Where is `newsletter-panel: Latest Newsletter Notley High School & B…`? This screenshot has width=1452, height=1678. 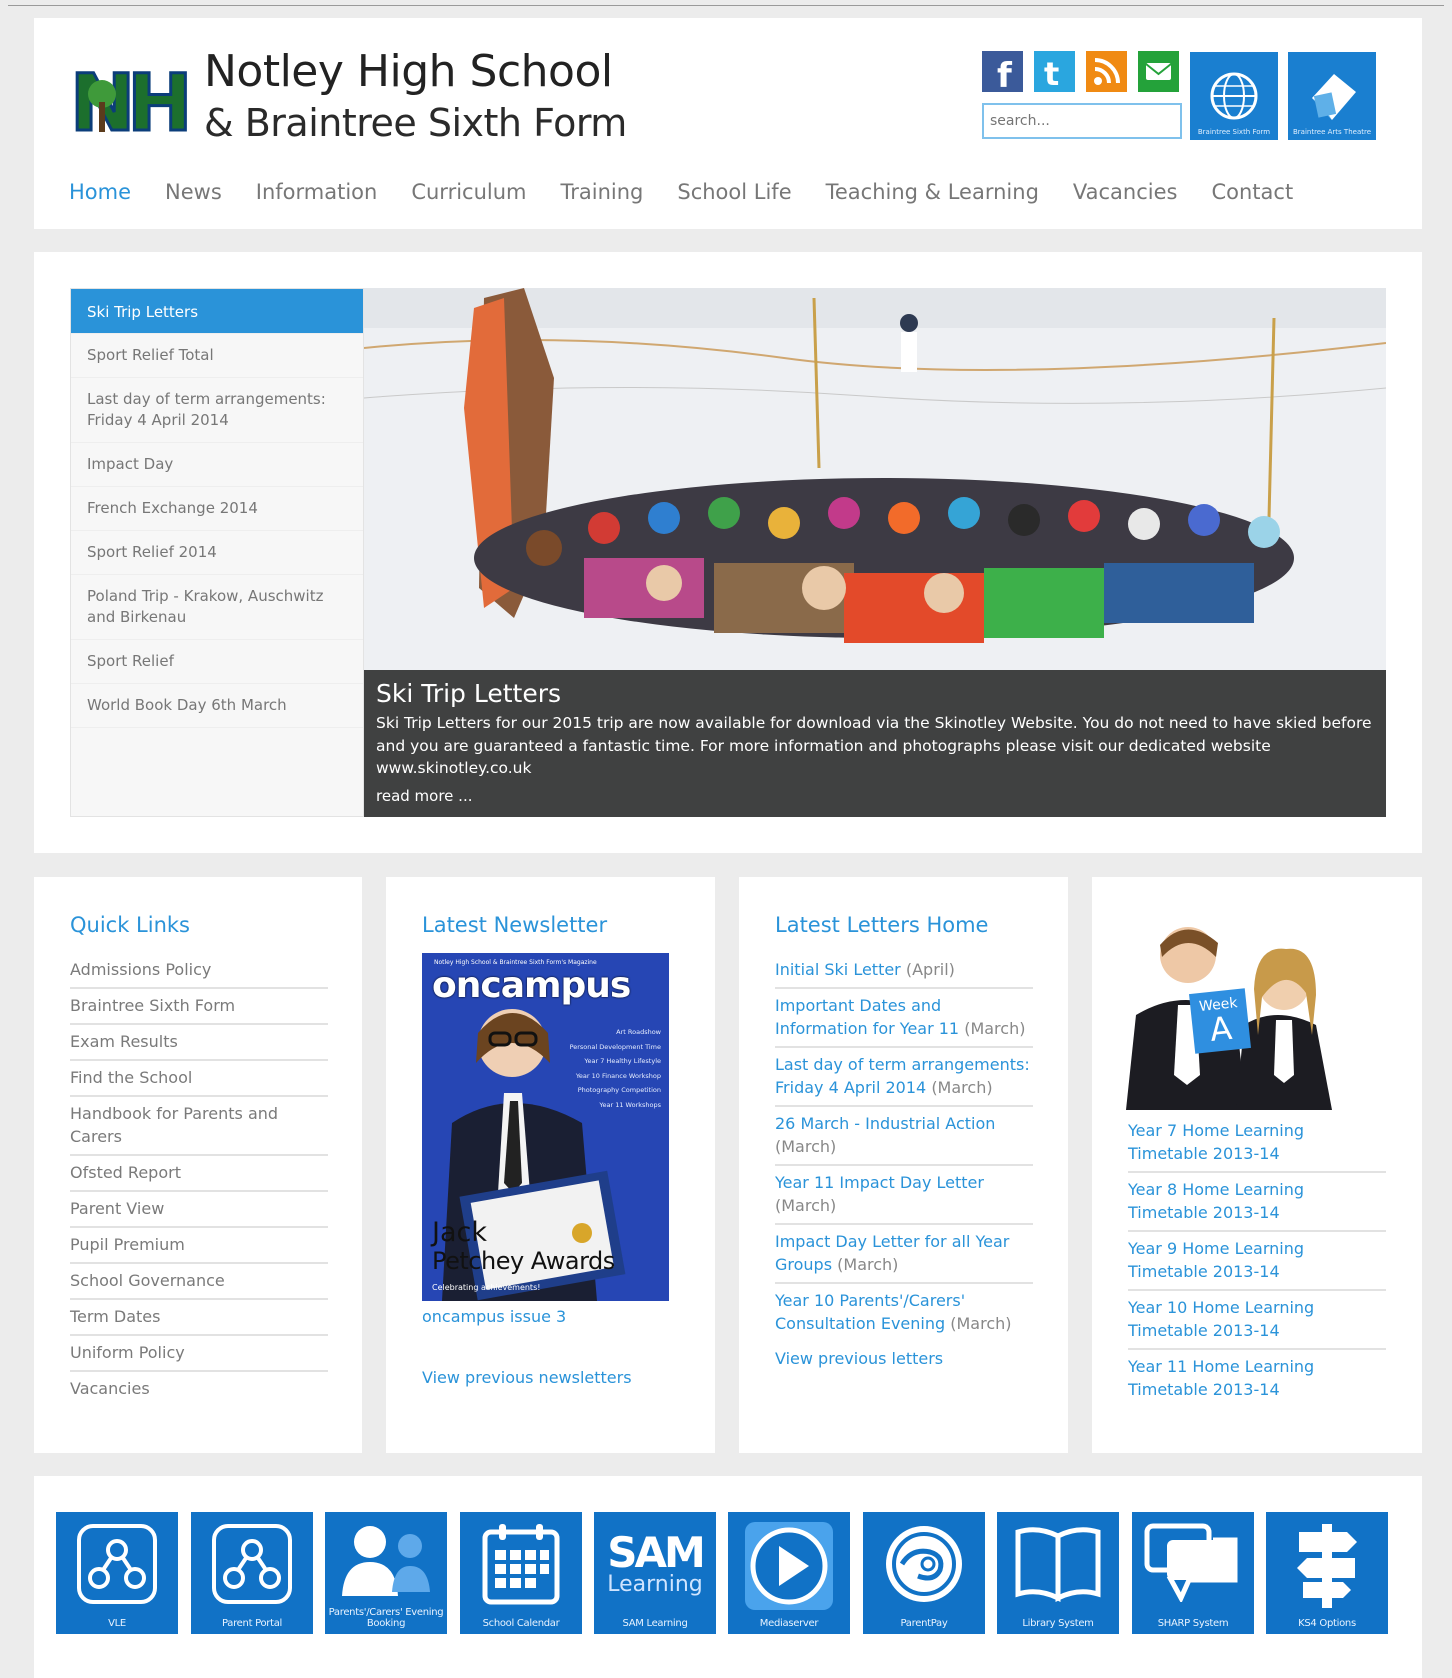 newsletter-panel: Latest Newsletter Notley High School & B… is located at coordinates (550, 1165).